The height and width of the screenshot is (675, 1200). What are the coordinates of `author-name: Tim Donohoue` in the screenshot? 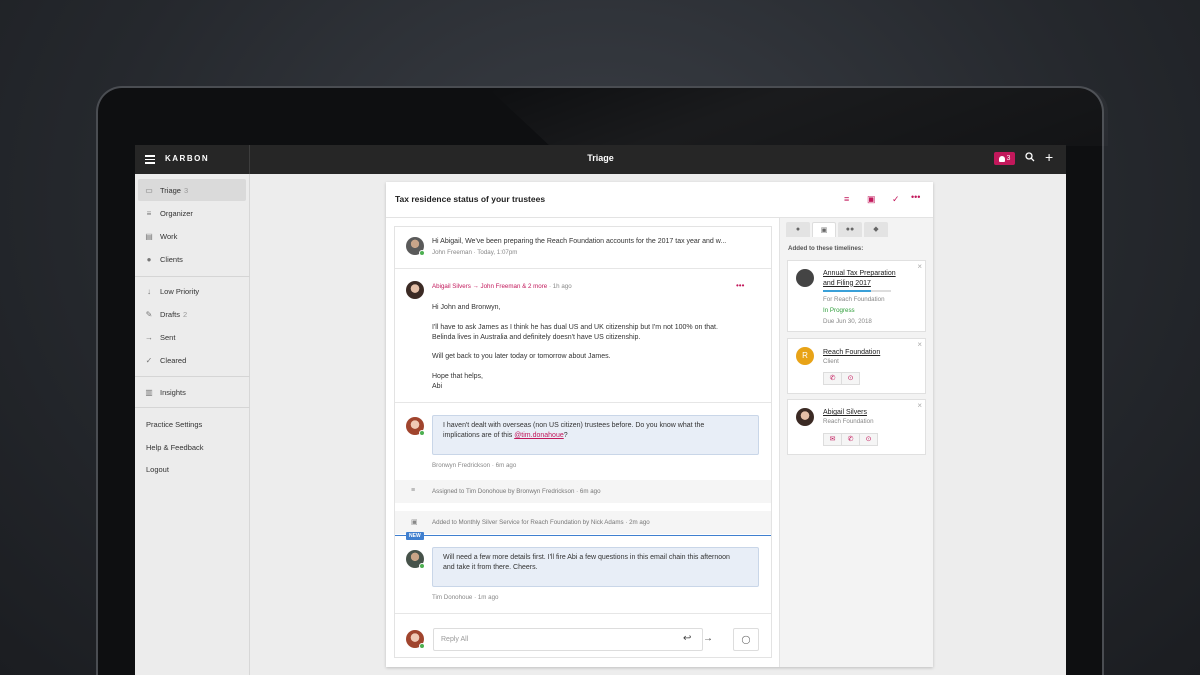 It's located at (452, 597).